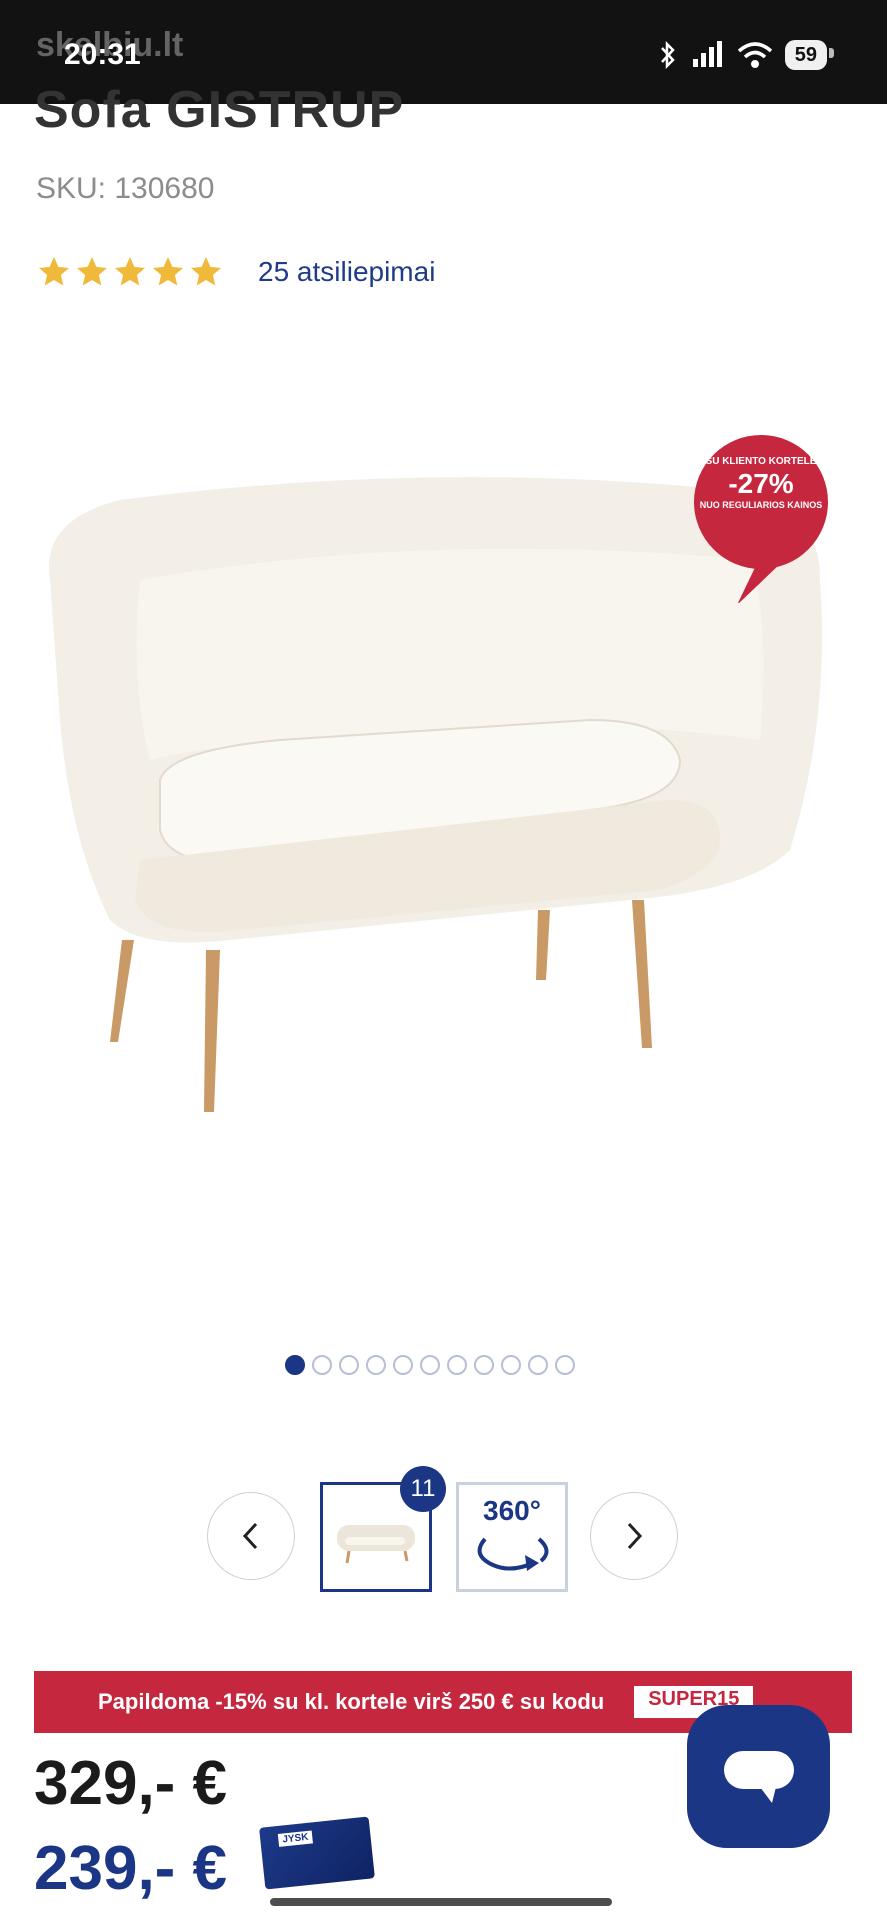  I want to click on next-image-button, so click(634, 1536).